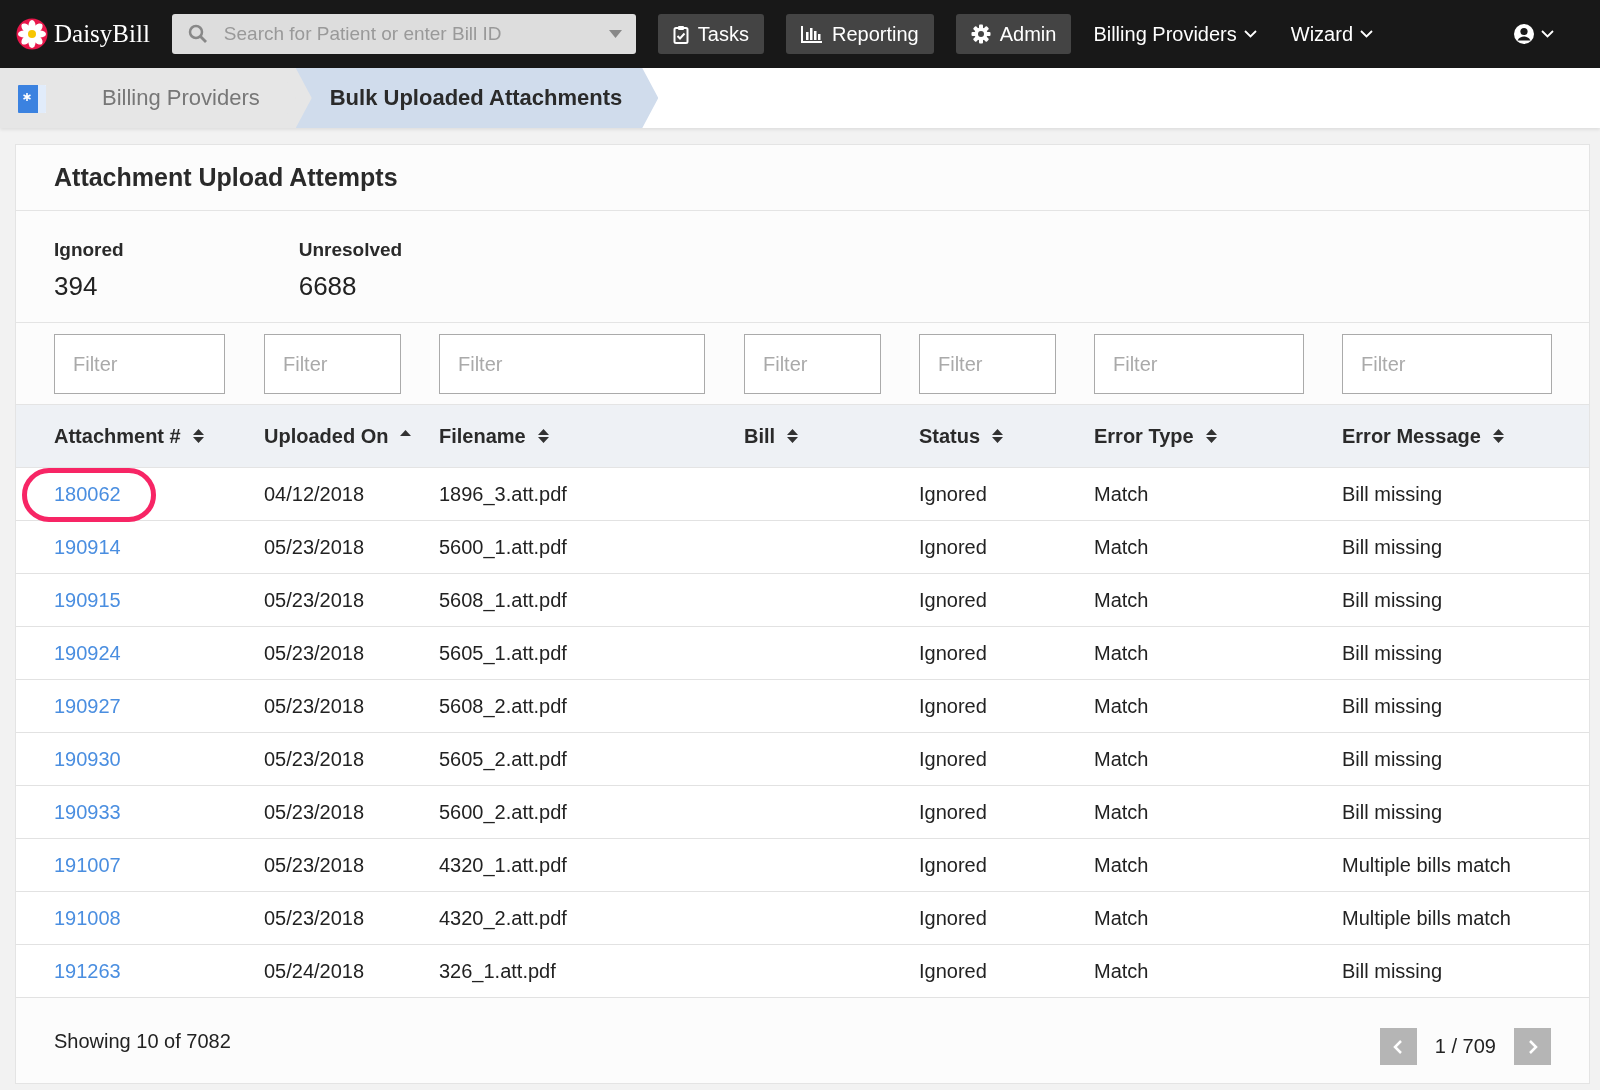  What do you see at coordinates (1175, 34) in the screenshot?
I see `nav-menu-button: Billing Providers` at bounding box center [1175, 34].